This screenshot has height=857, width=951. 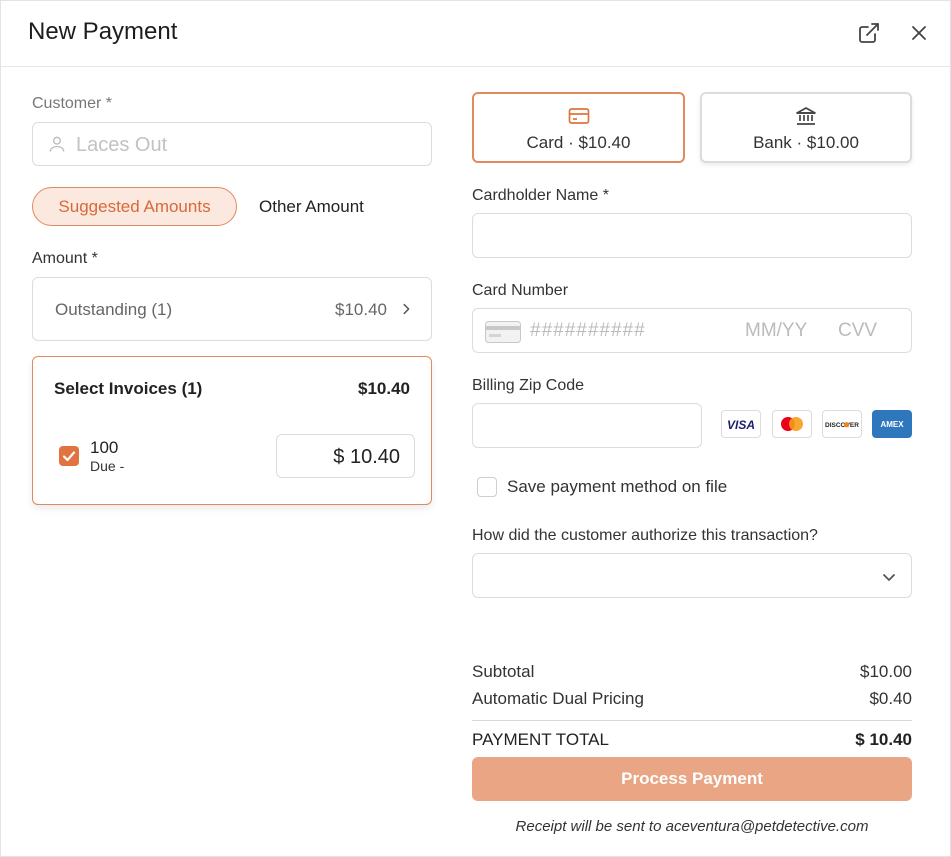 I want to click on external-link-icon, so click(x=869, y=33).